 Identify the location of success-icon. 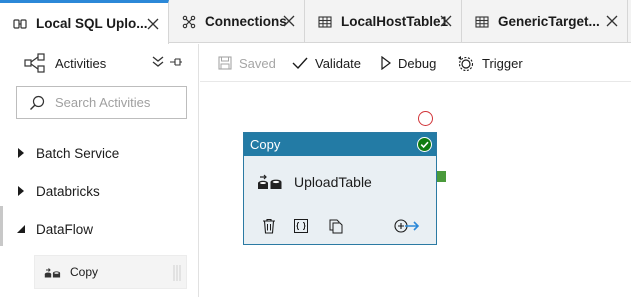
(424, 144).